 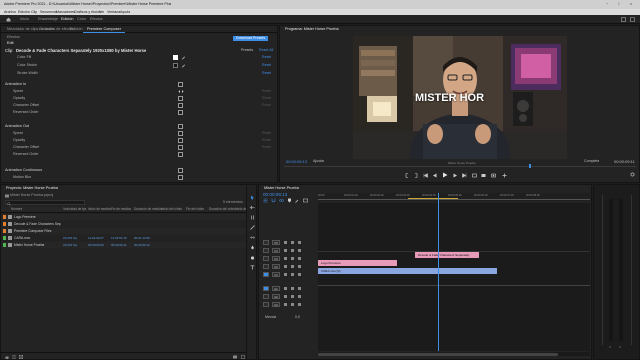 What do you see at coordinates (10, 12) in the screenshot?
I see `menu-archivo: Archivo` at bounding box center [10, 12].